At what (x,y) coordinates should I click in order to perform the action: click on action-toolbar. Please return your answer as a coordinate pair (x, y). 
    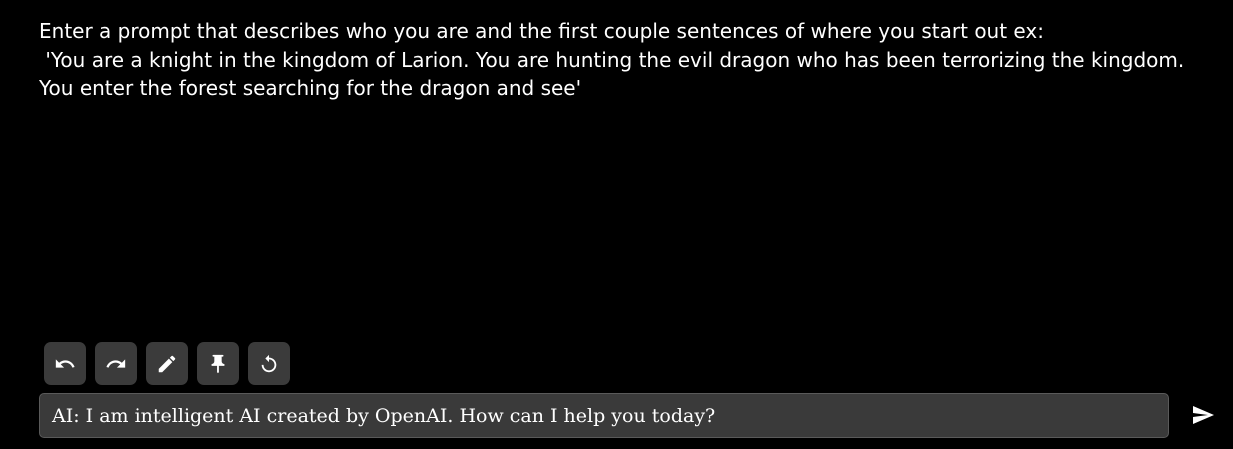
    Looking at the image, I should click on (167, 363).